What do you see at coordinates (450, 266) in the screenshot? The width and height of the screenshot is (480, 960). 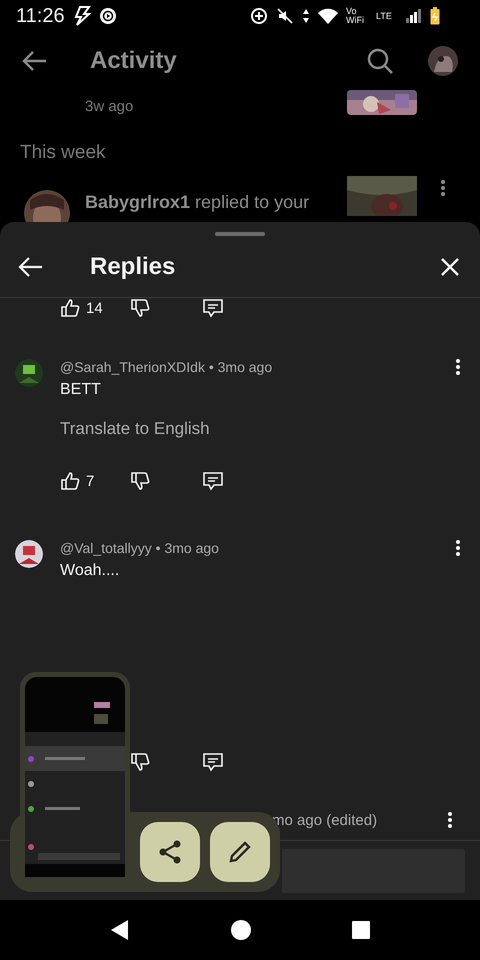 I see `close-icon` at bounding box center [450, 266].